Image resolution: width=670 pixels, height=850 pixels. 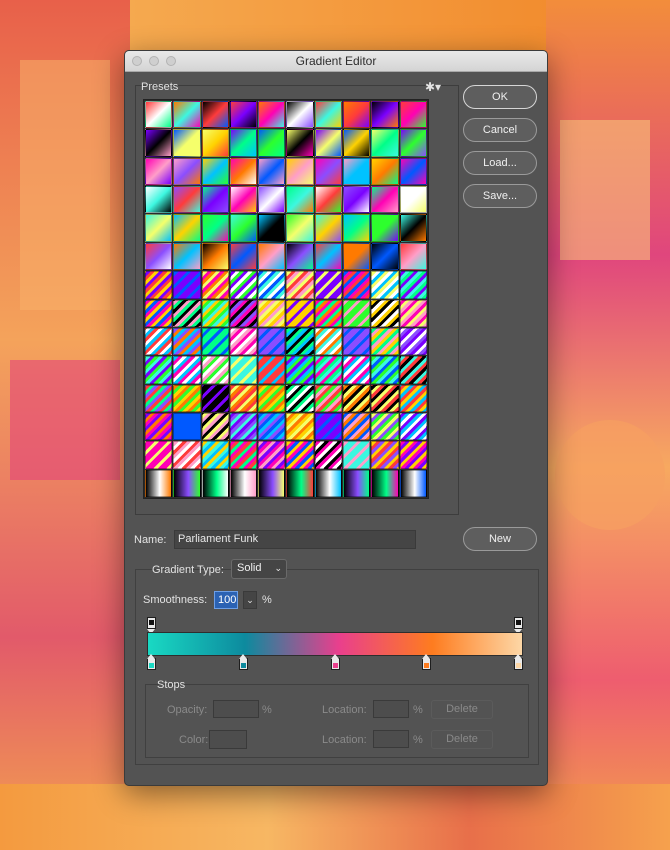 What do you see at coordinates (433, 87) in the screenshot?
I see `gear-icon: ✱▾` at bounding box center [433, 87].